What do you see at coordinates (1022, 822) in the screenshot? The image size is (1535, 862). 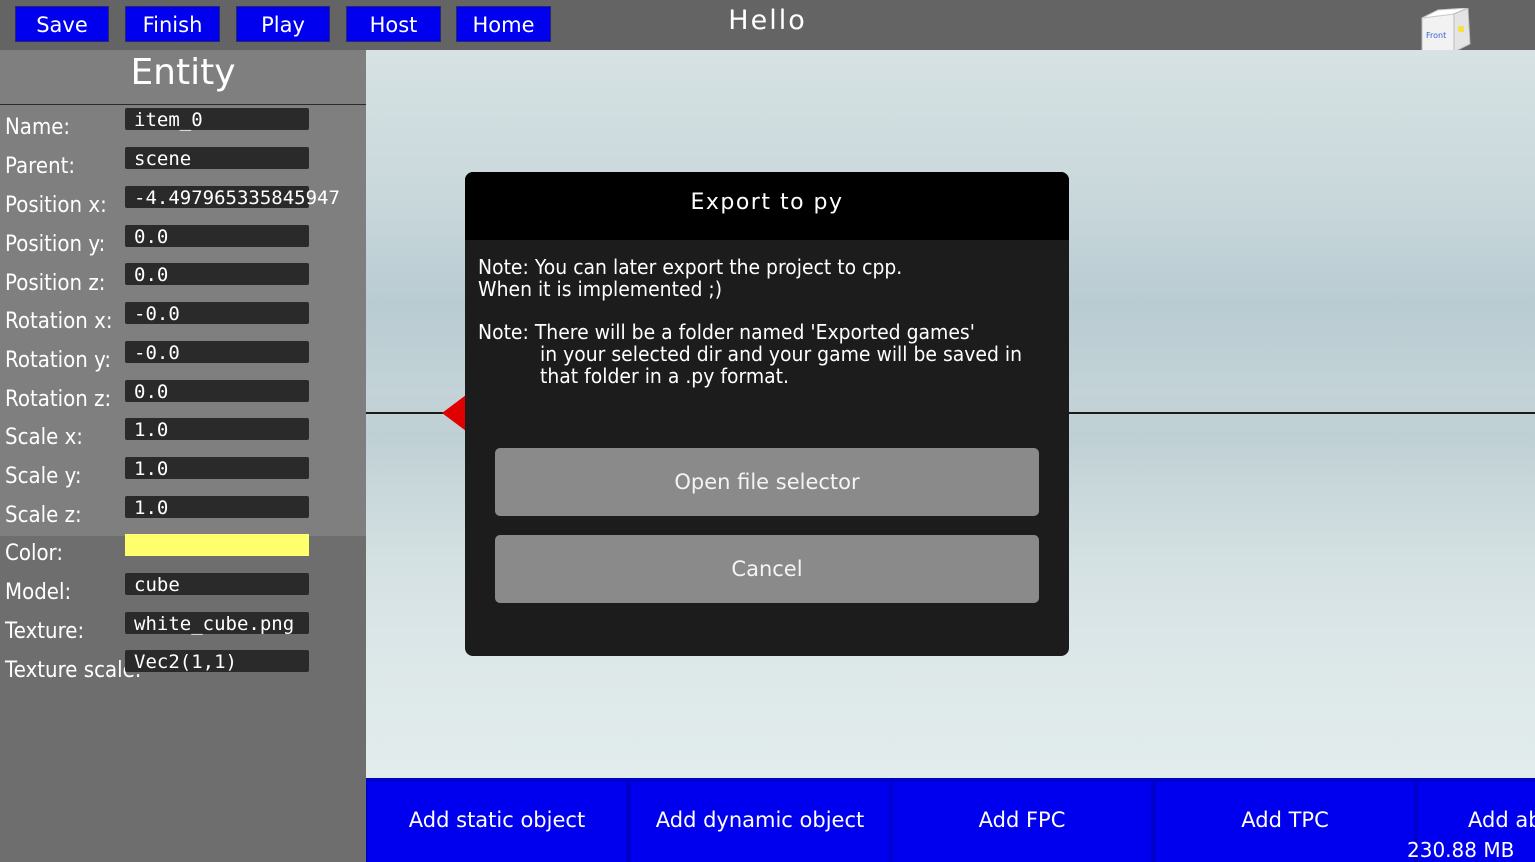 I see `add-fpc-button: Add FPC` at bounding box center [1022, 822].